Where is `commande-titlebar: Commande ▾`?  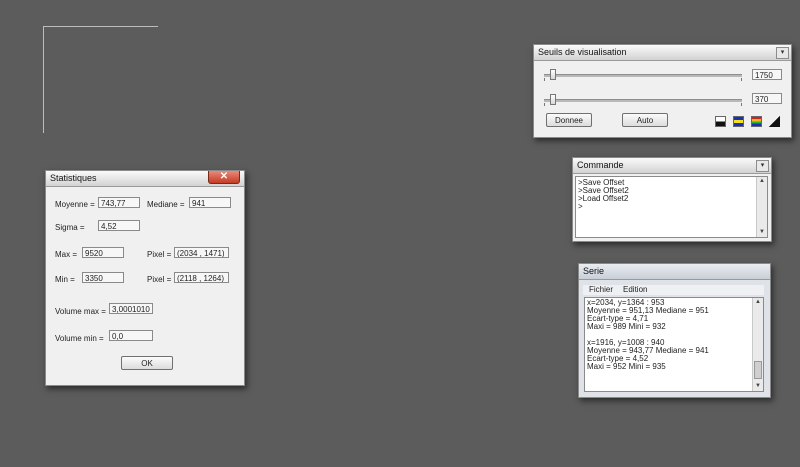
commande-titlebar: Commande ▾ is located at coordinates (672, 166).